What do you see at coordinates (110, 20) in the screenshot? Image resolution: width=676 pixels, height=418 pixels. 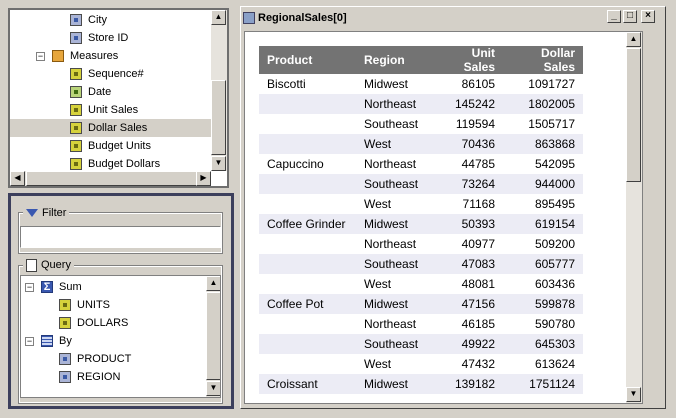 I see `tree-item: City` at bounding box center [110, 20].